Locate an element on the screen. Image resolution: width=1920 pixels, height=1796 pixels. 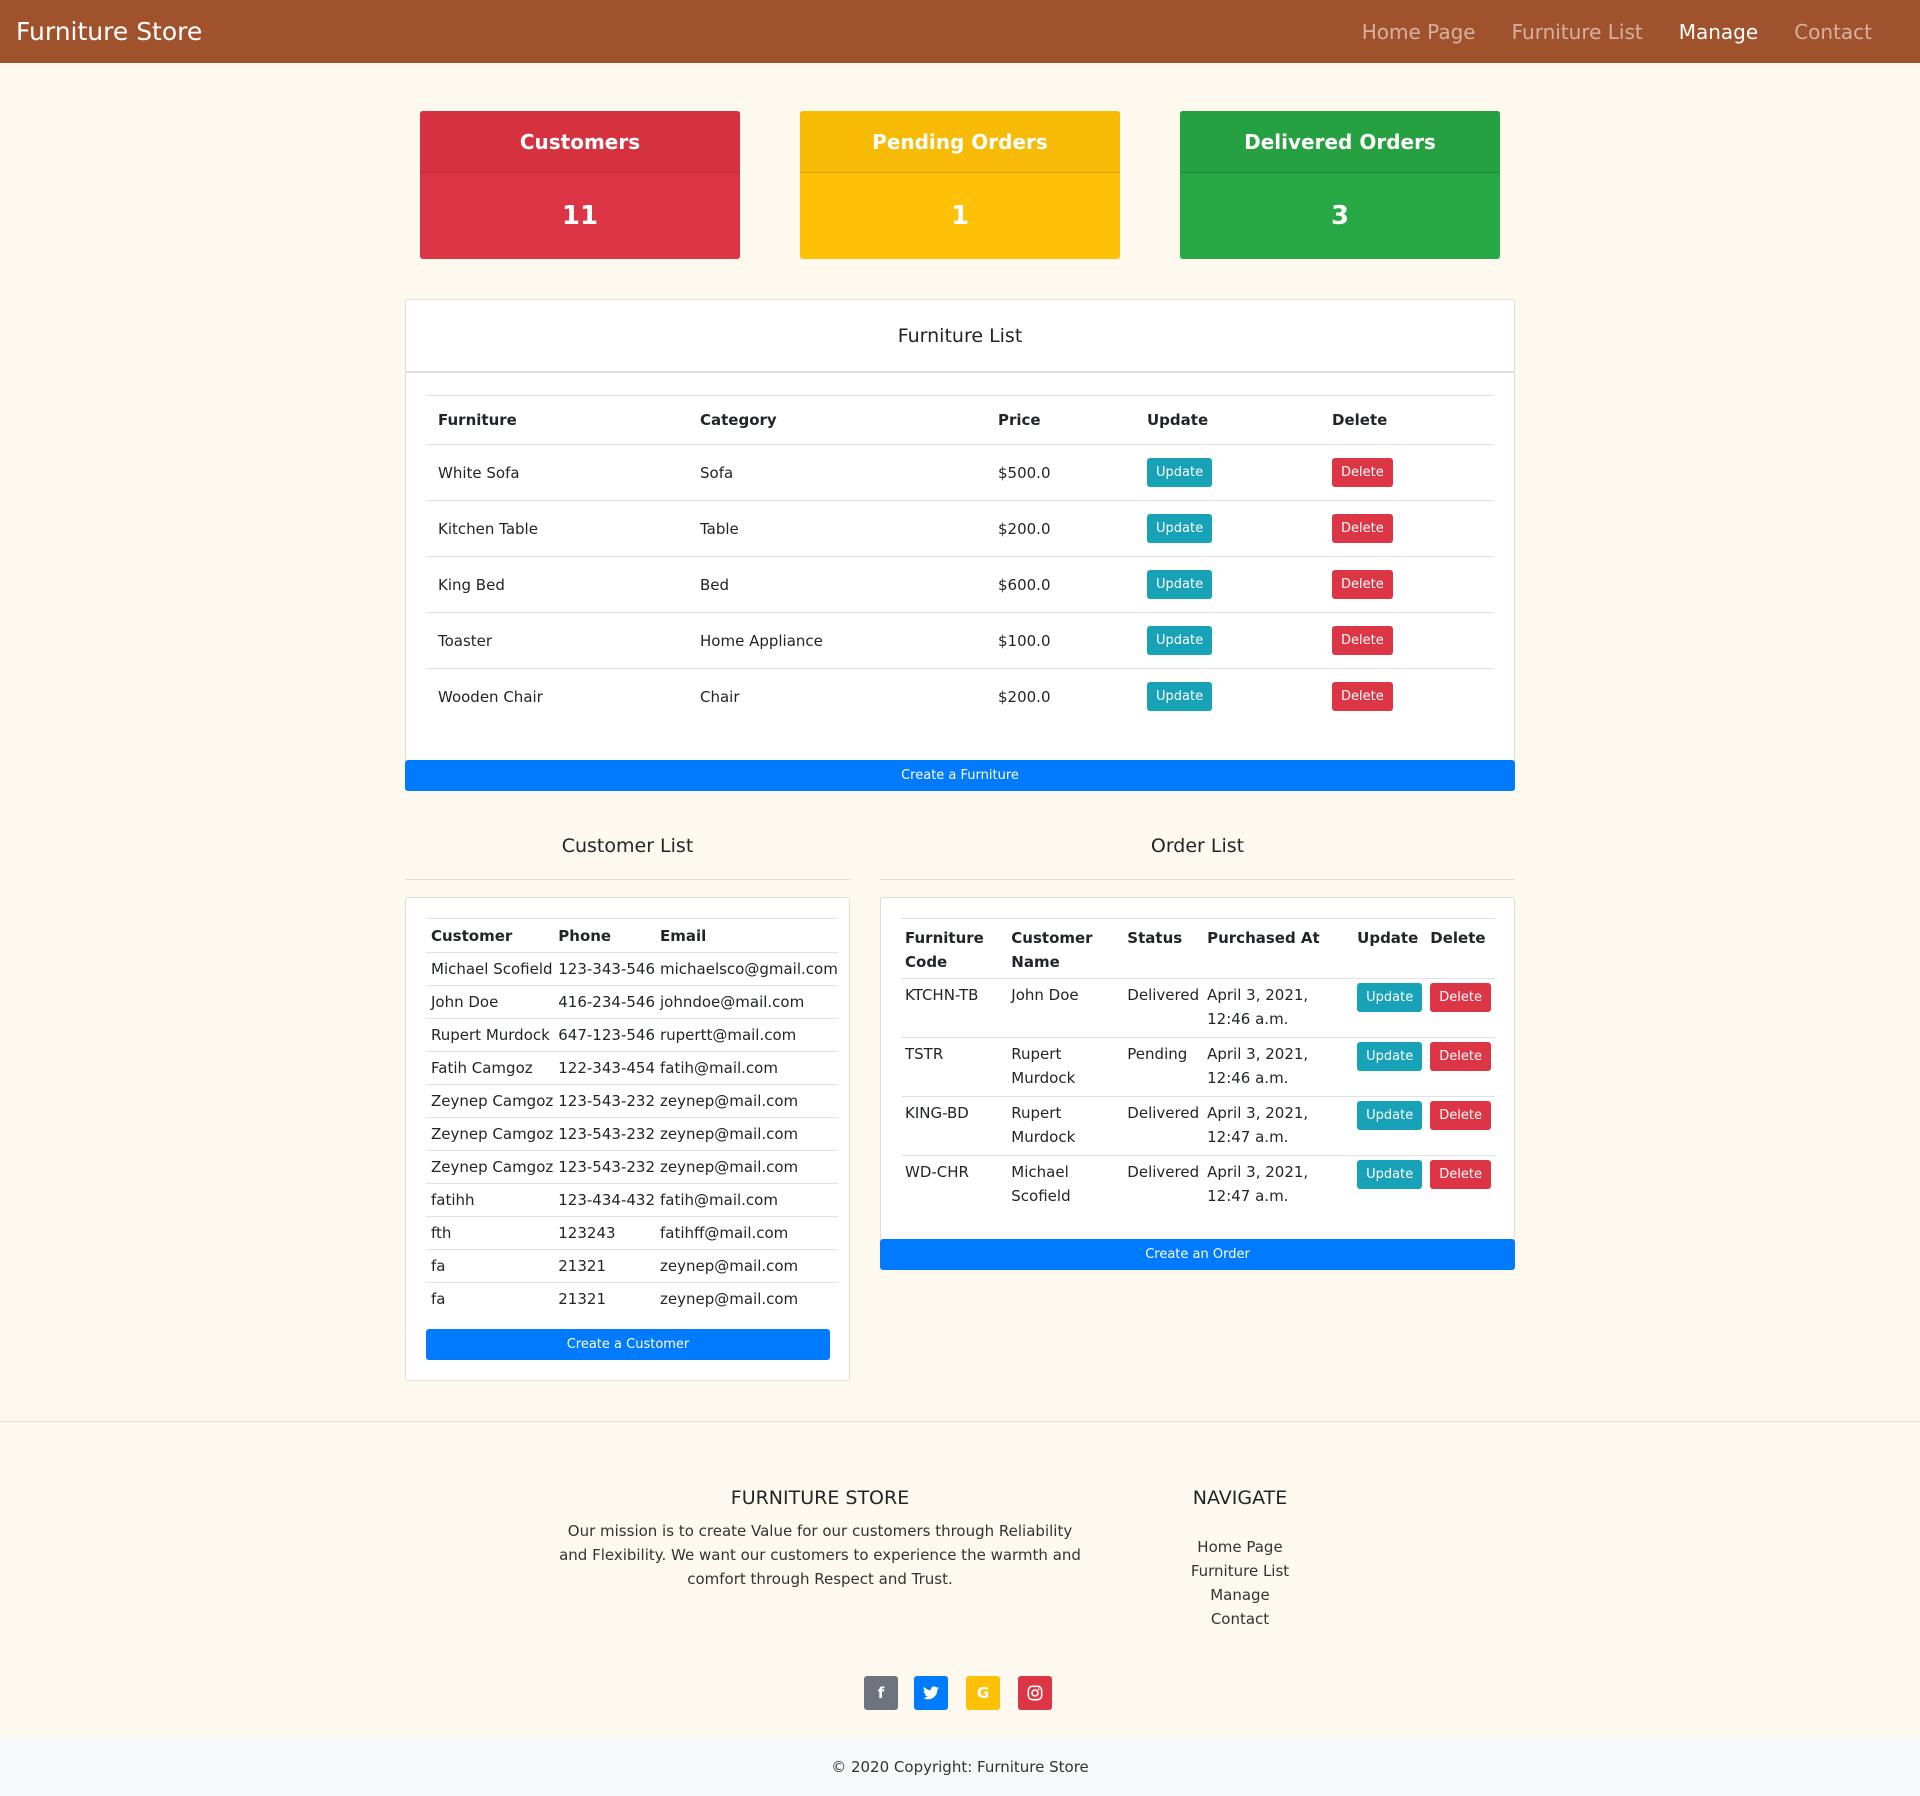
furniture-name: Wooden Chair is located at coordinates (490, 696).